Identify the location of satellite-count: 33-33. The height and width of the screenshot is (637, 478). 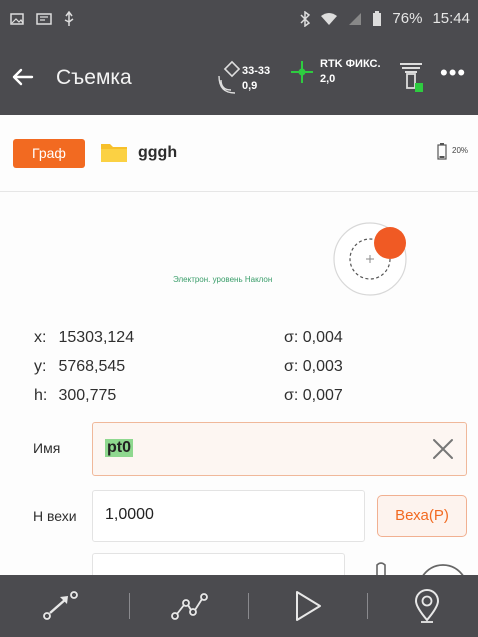
(256, 71).